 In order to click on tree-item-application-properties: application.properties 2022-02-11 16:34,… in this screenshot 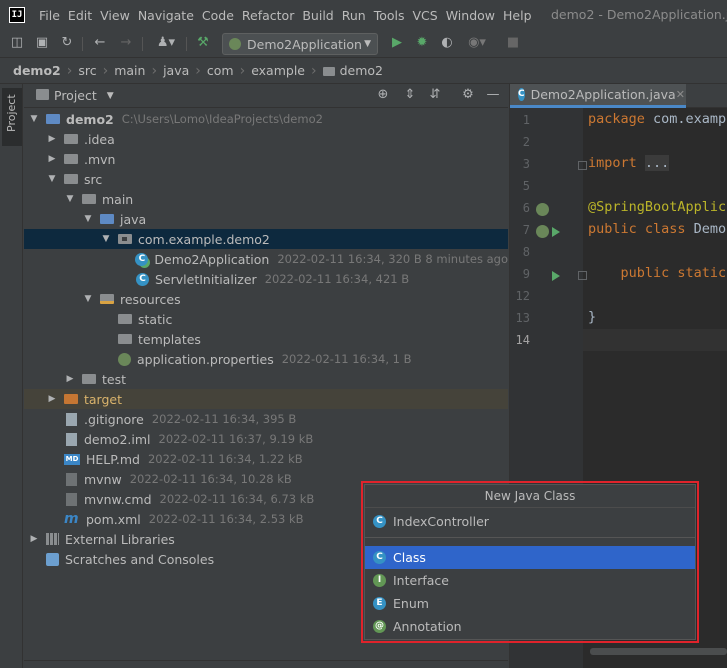, I will do `click(266, 359)`.